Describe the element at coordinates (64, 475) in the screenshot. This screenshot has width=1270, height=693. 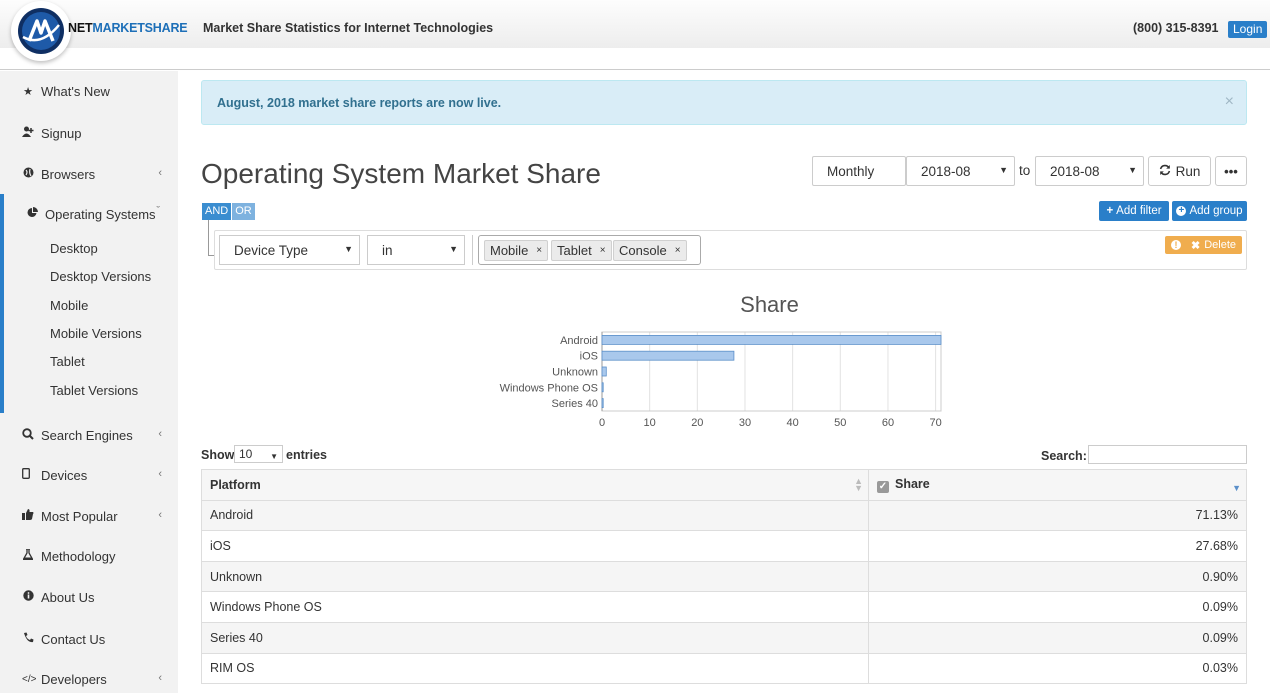
I see `sidebar-item-label: Devices` at that location.